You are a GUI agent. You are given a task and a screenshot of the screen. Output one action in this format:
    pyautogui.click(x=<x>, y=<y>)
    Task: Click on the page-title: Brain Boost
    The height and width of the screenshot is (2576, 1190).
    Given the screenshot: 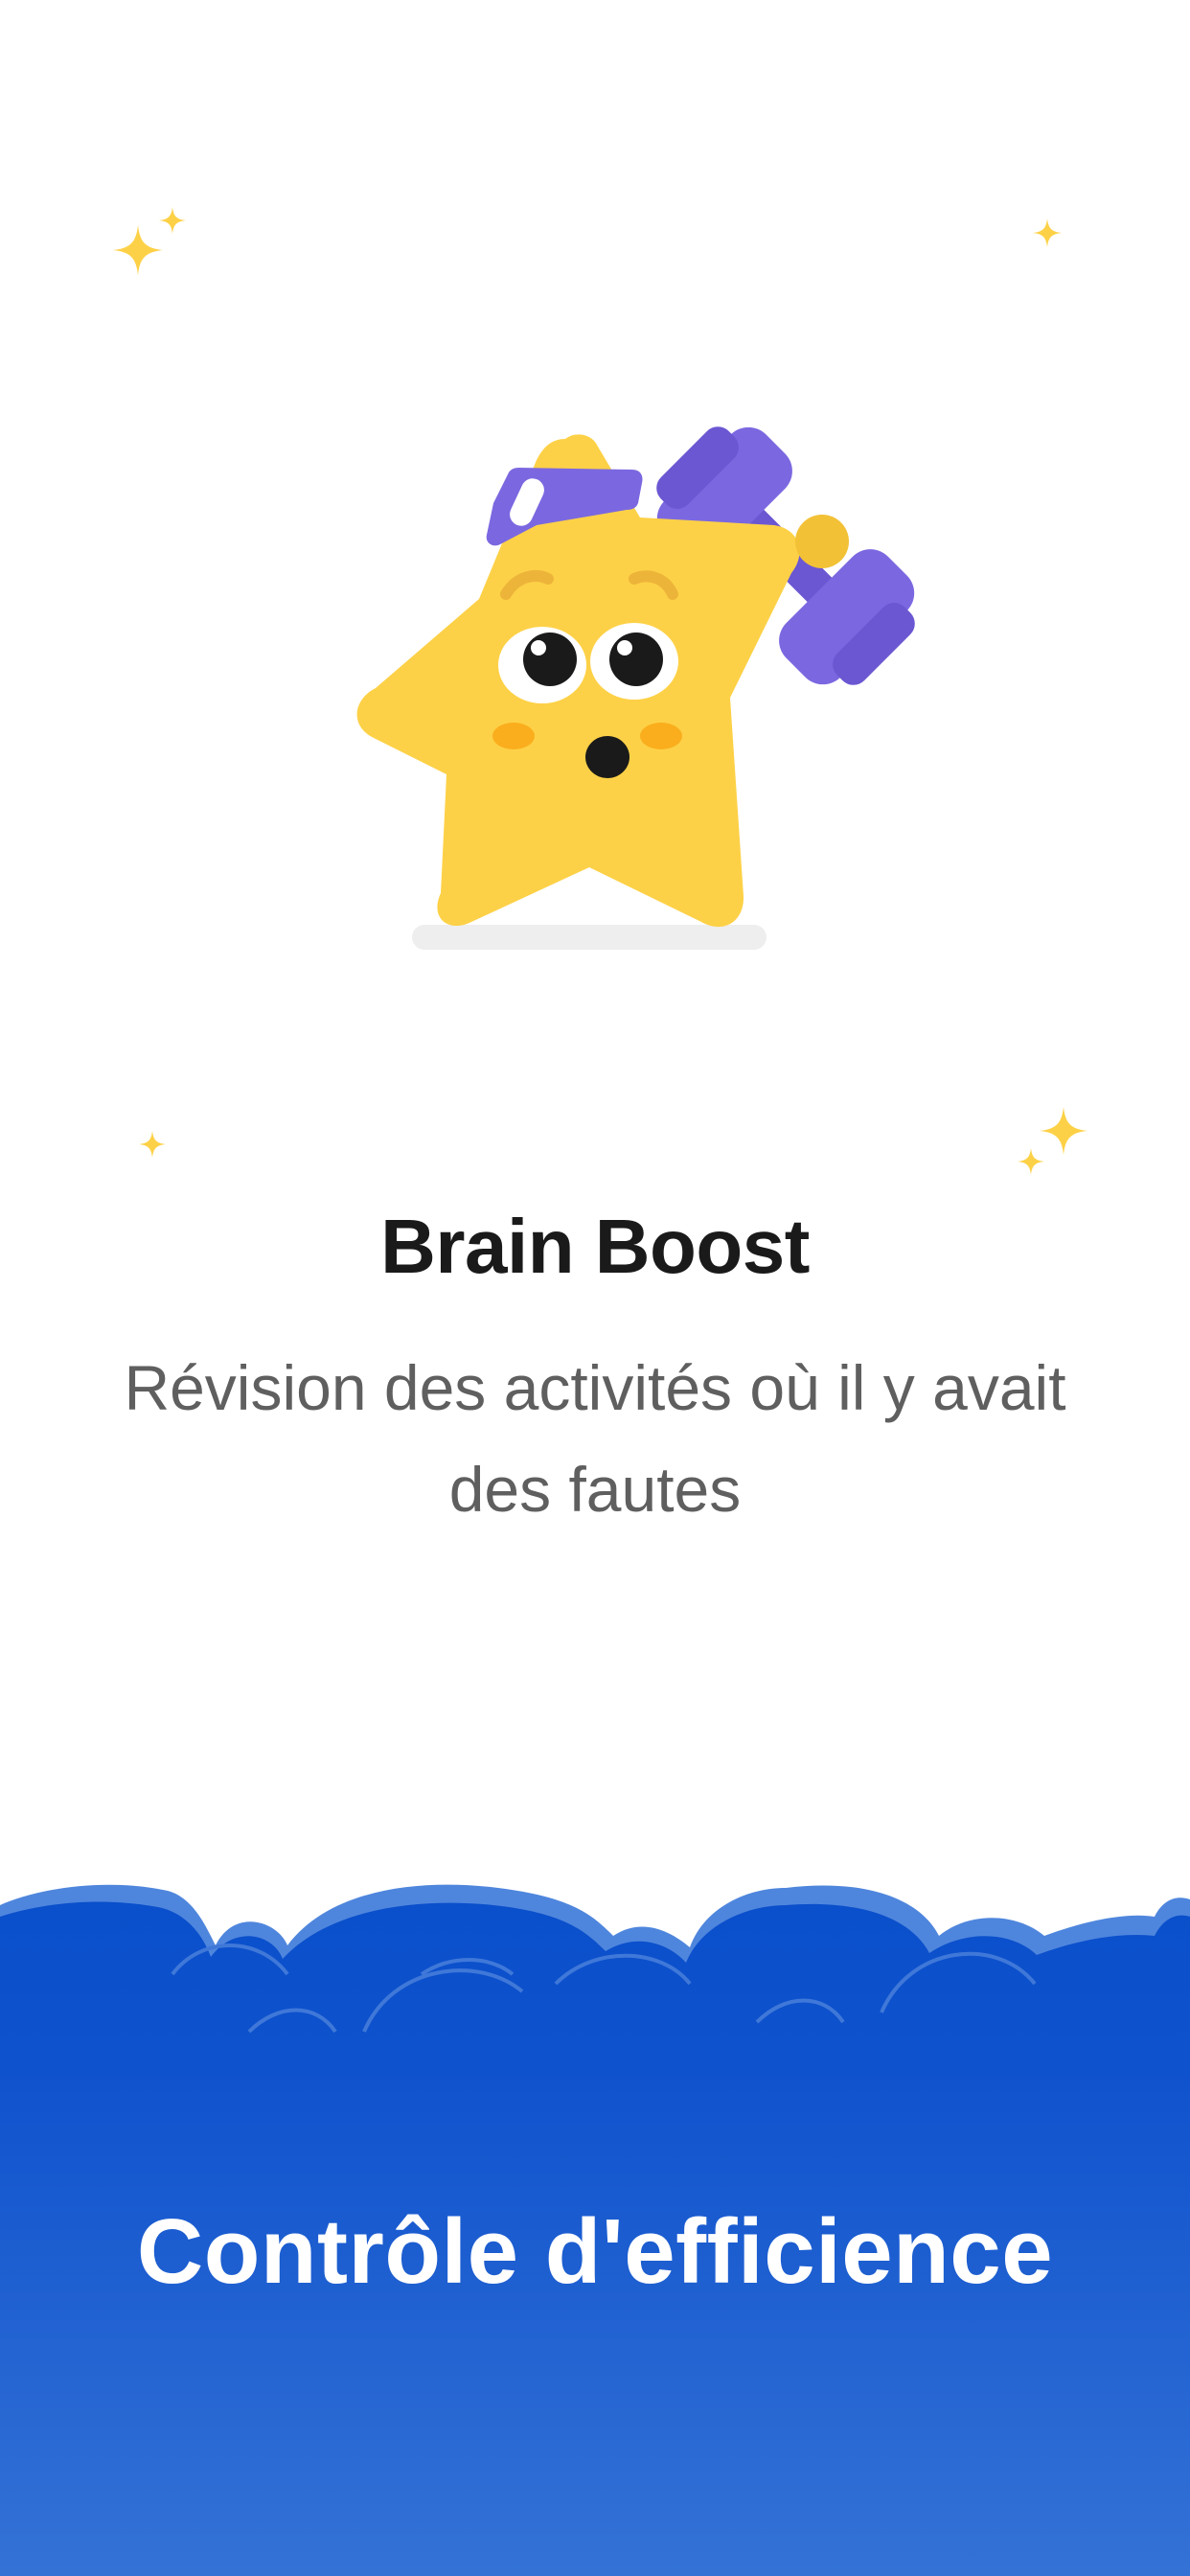 What is the action you would take?
    pyautogui.click(x=595, y=1246)
    